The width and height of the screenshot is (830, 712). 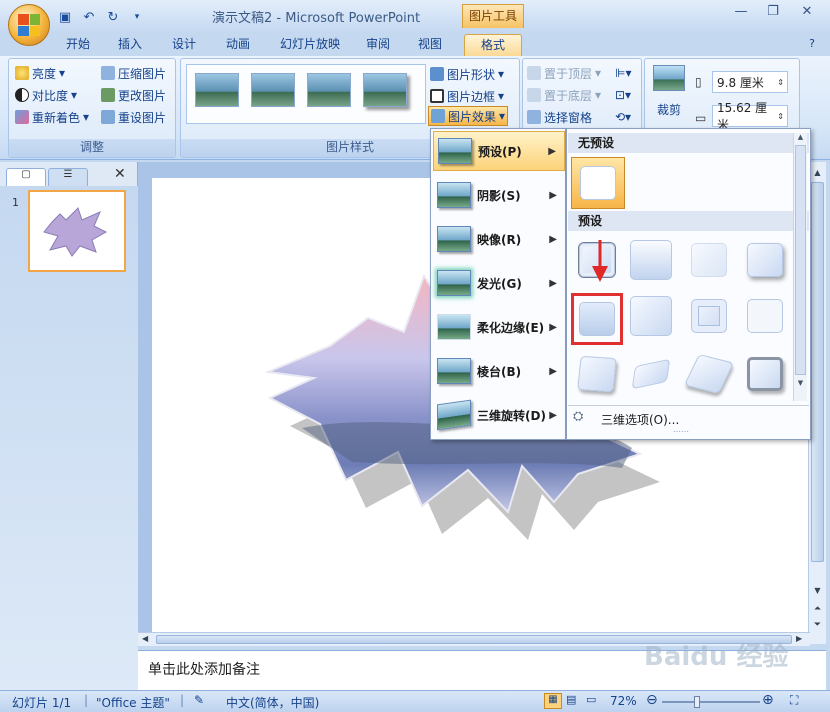 What do you see at coordinates (807, 13) in the screenshot?
I see `close-icon: ✕` at bounding box center [807, 13].